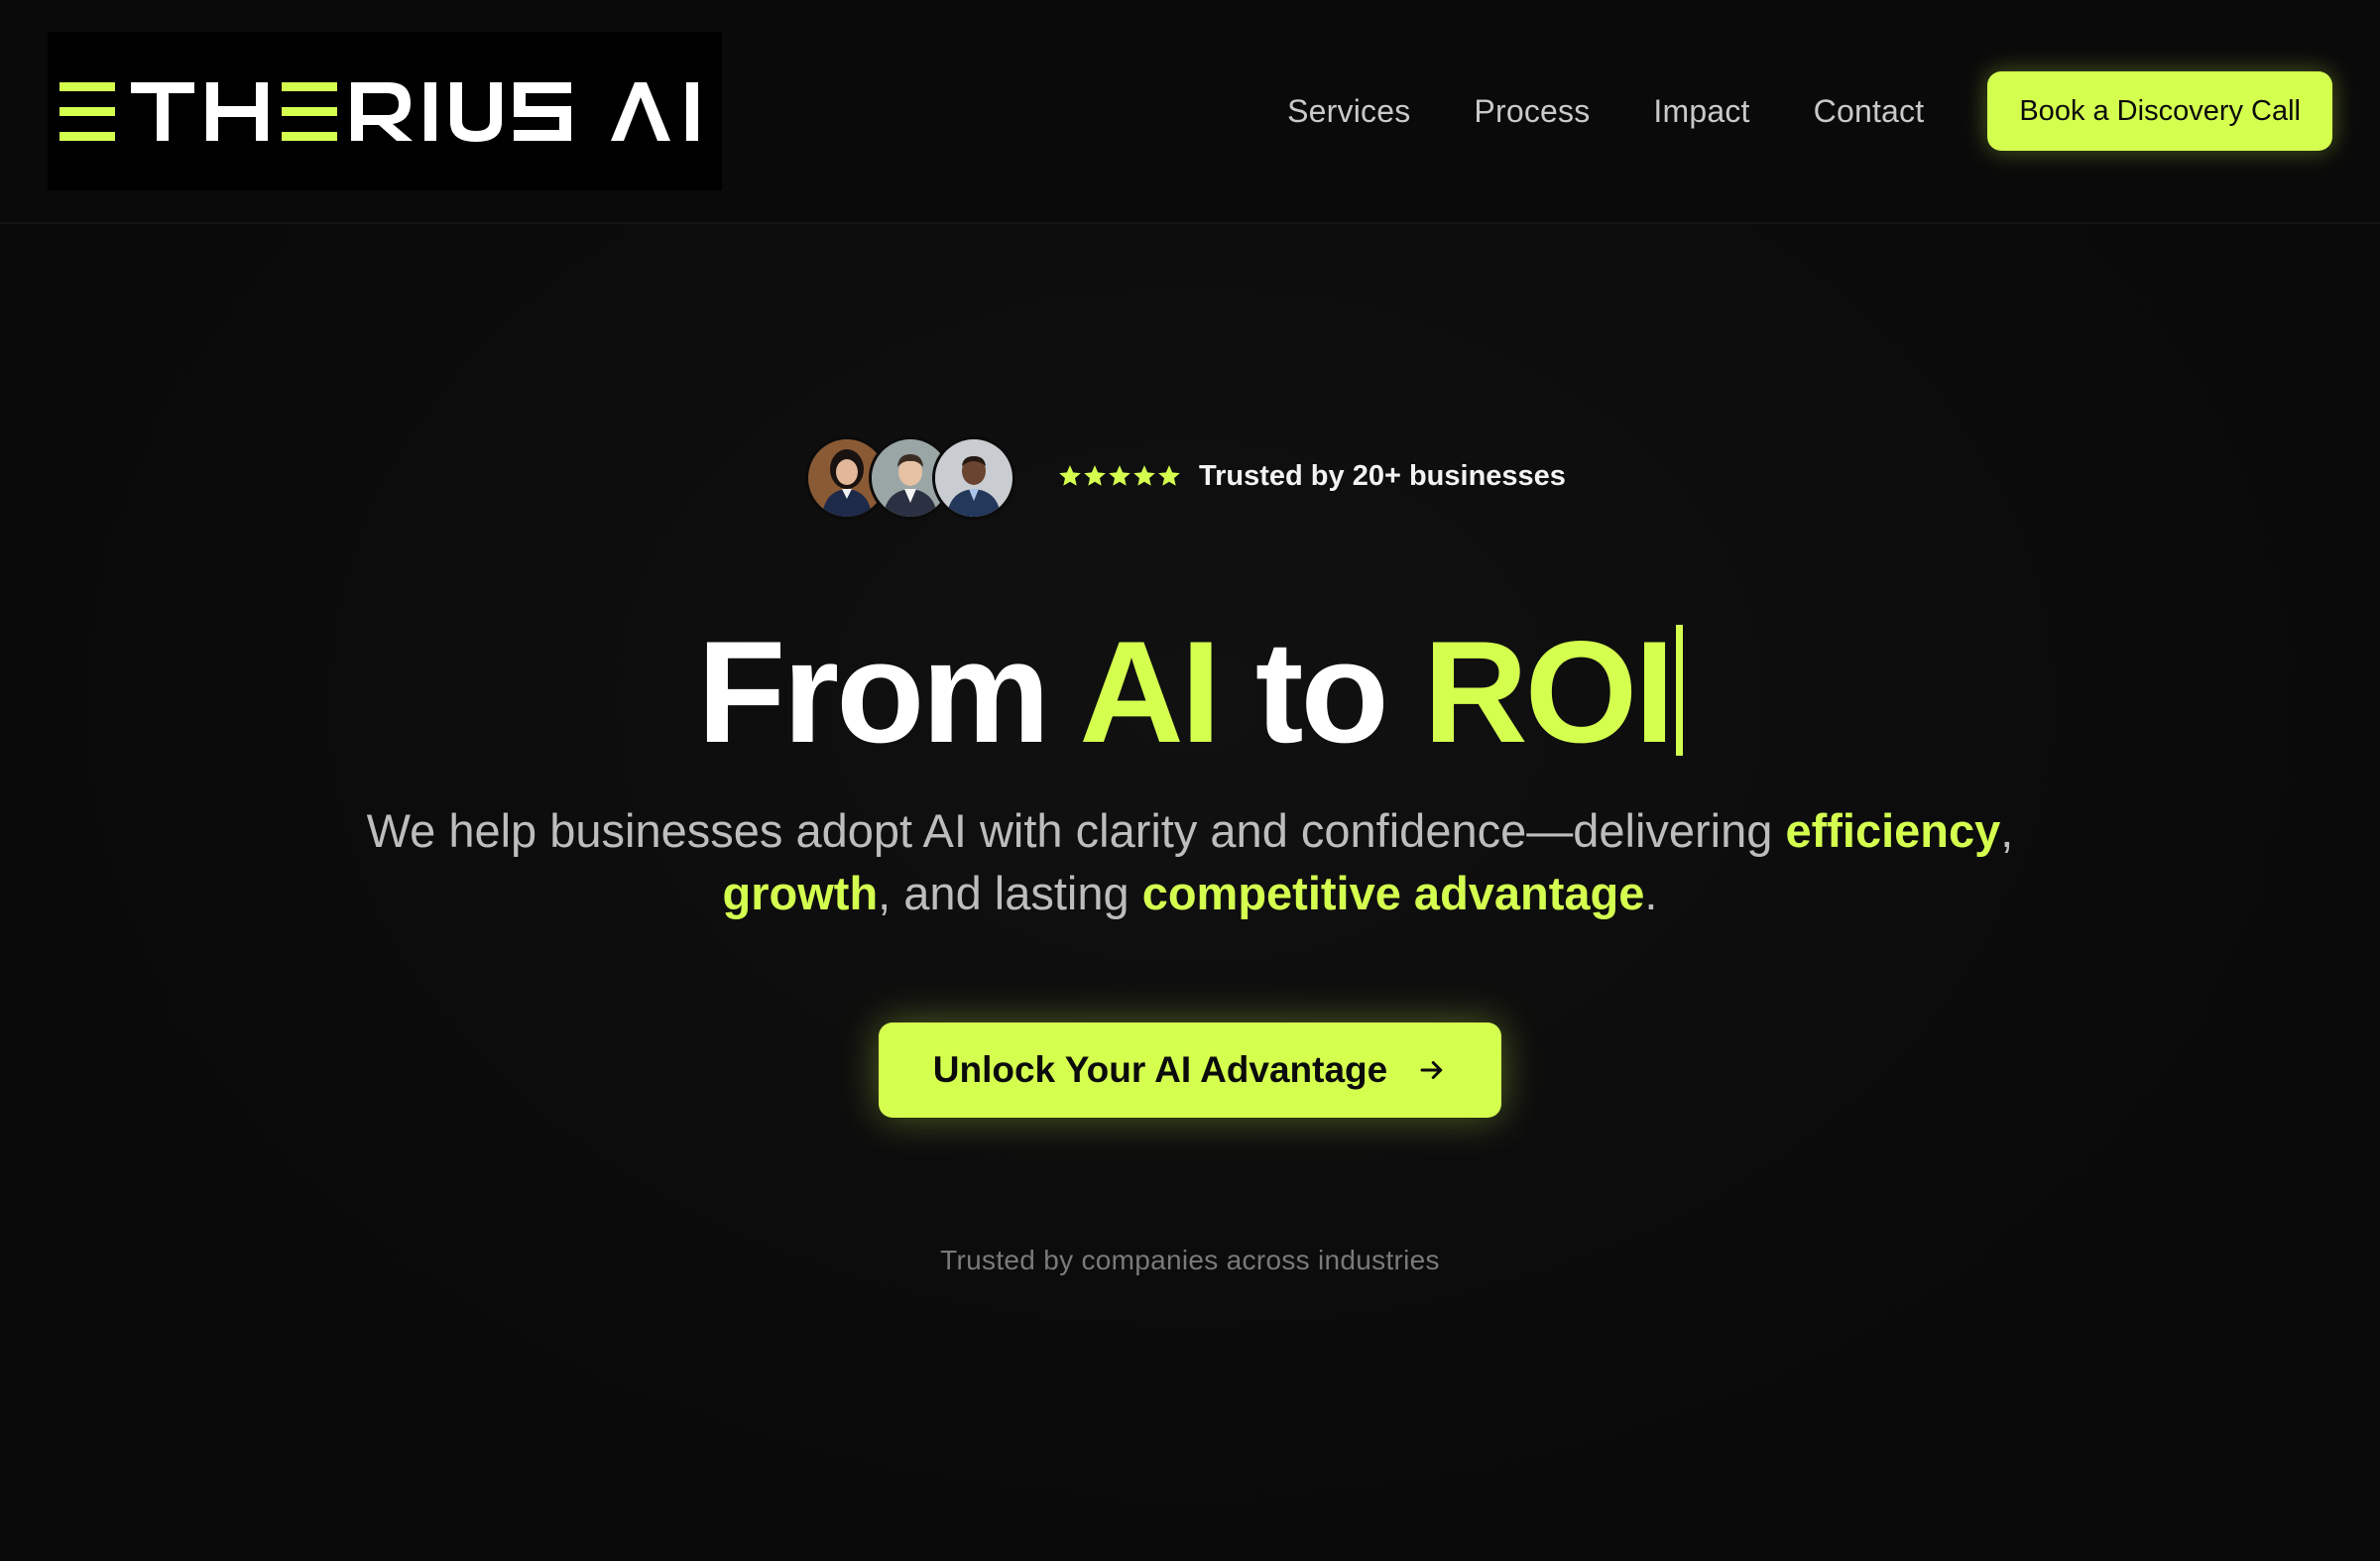 The height and width of the screenshot is (1561, 2380). I want to click on rating-stars, so click(1119, 476).